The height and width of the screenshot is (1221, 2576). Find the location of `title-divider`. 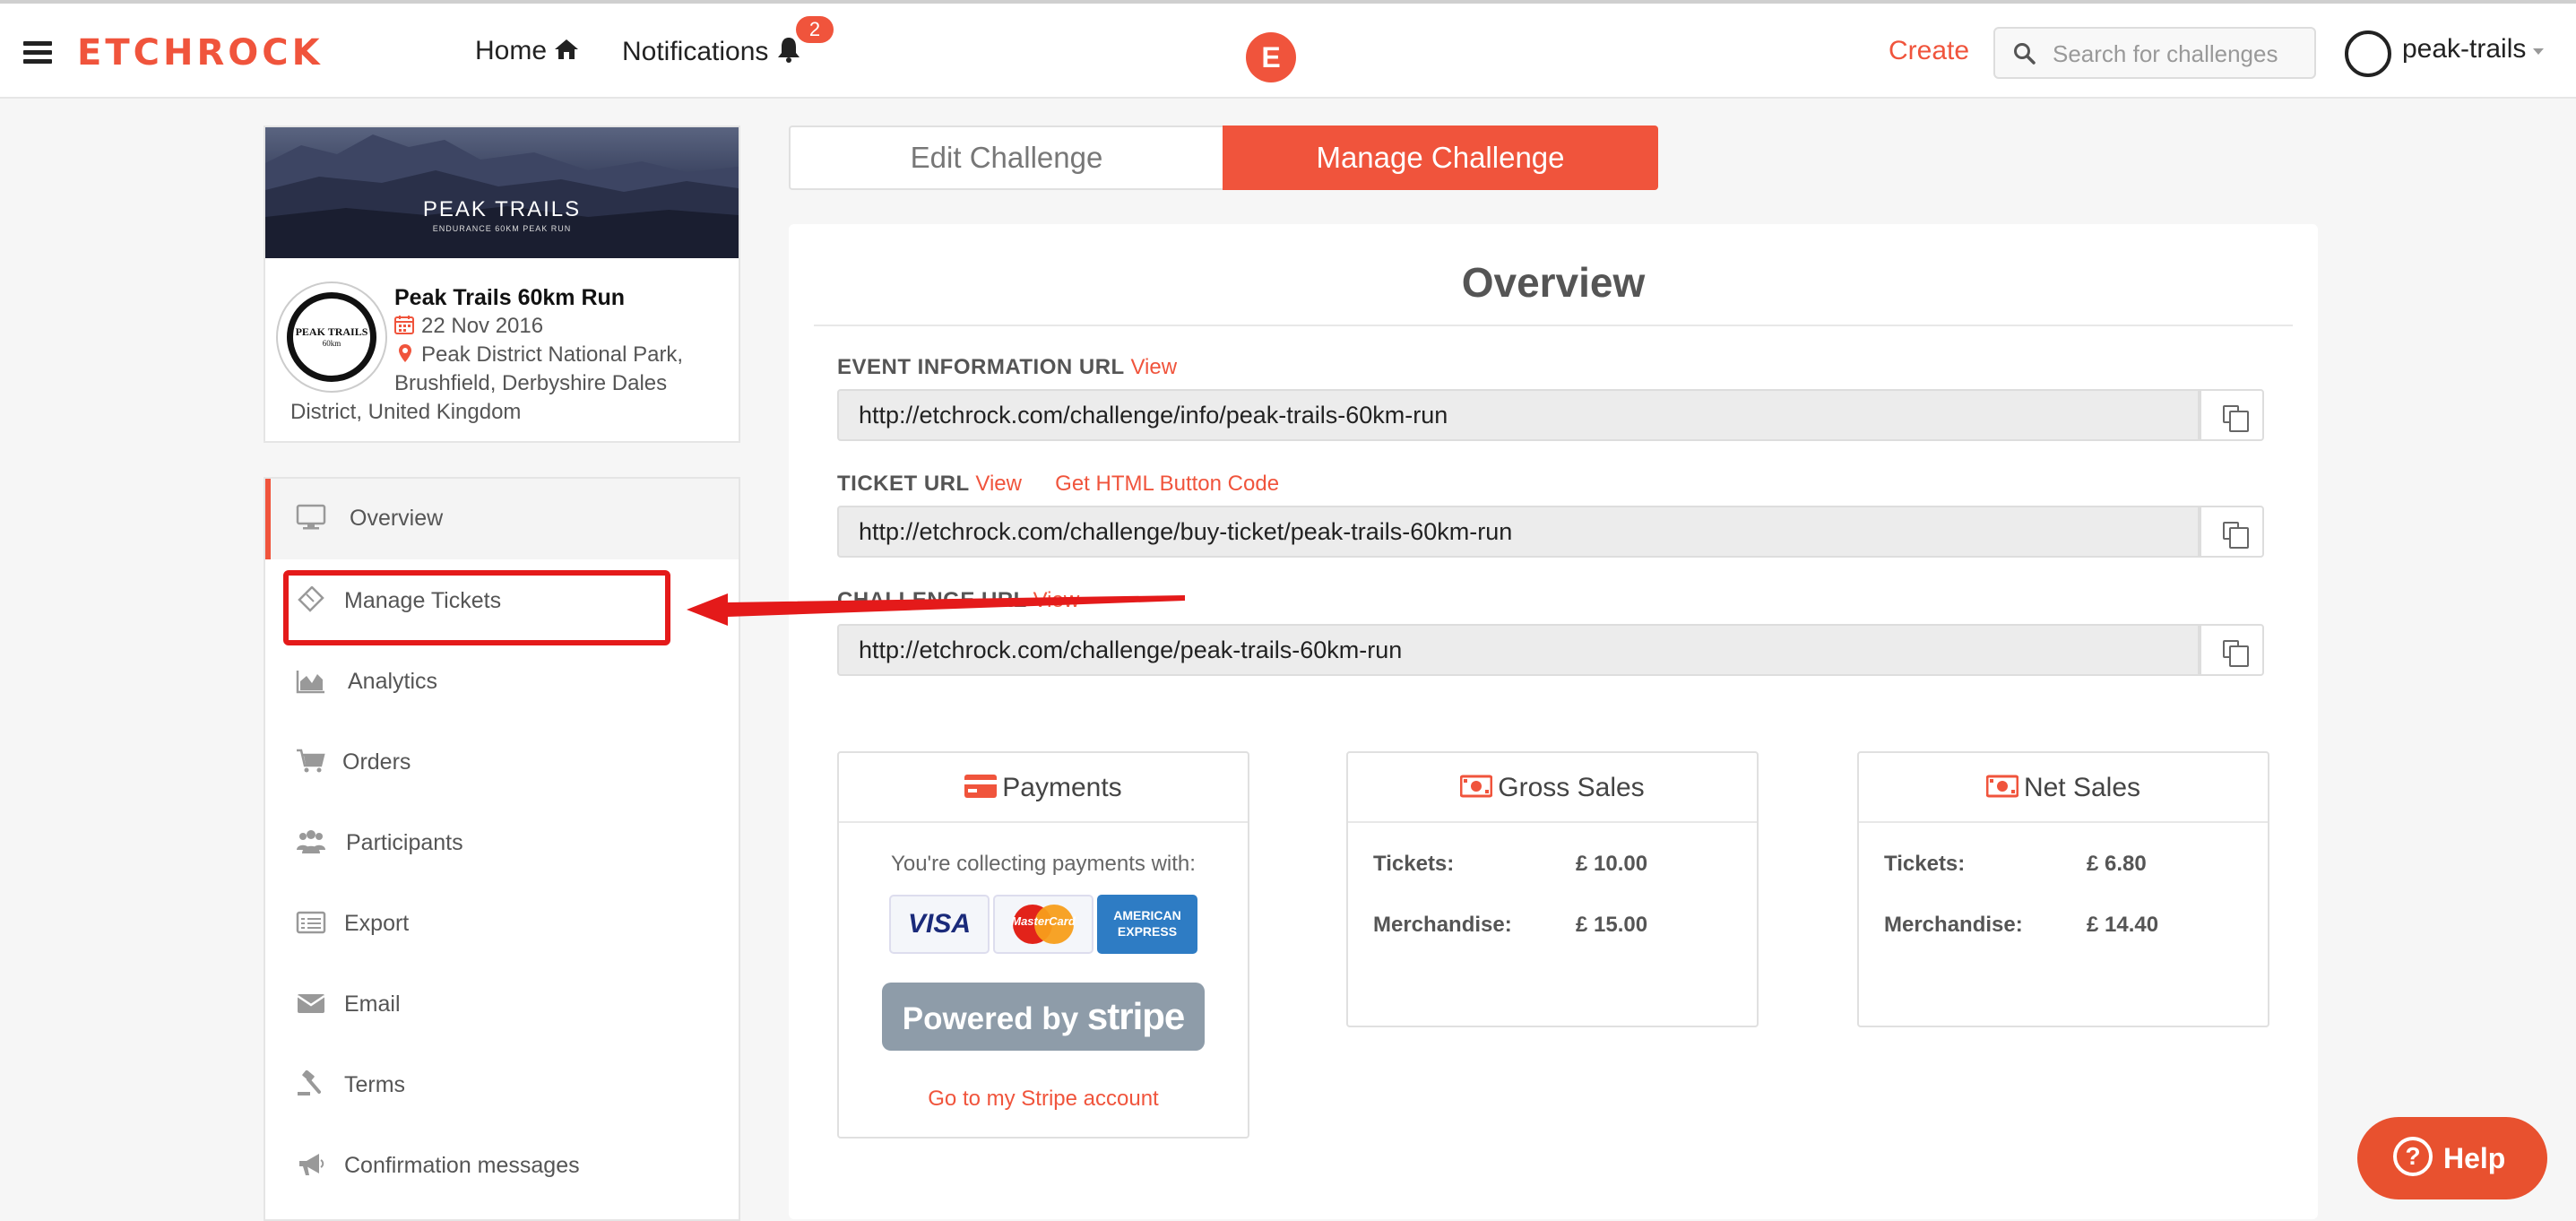

title-divider is located at coordinates (1553, 325).